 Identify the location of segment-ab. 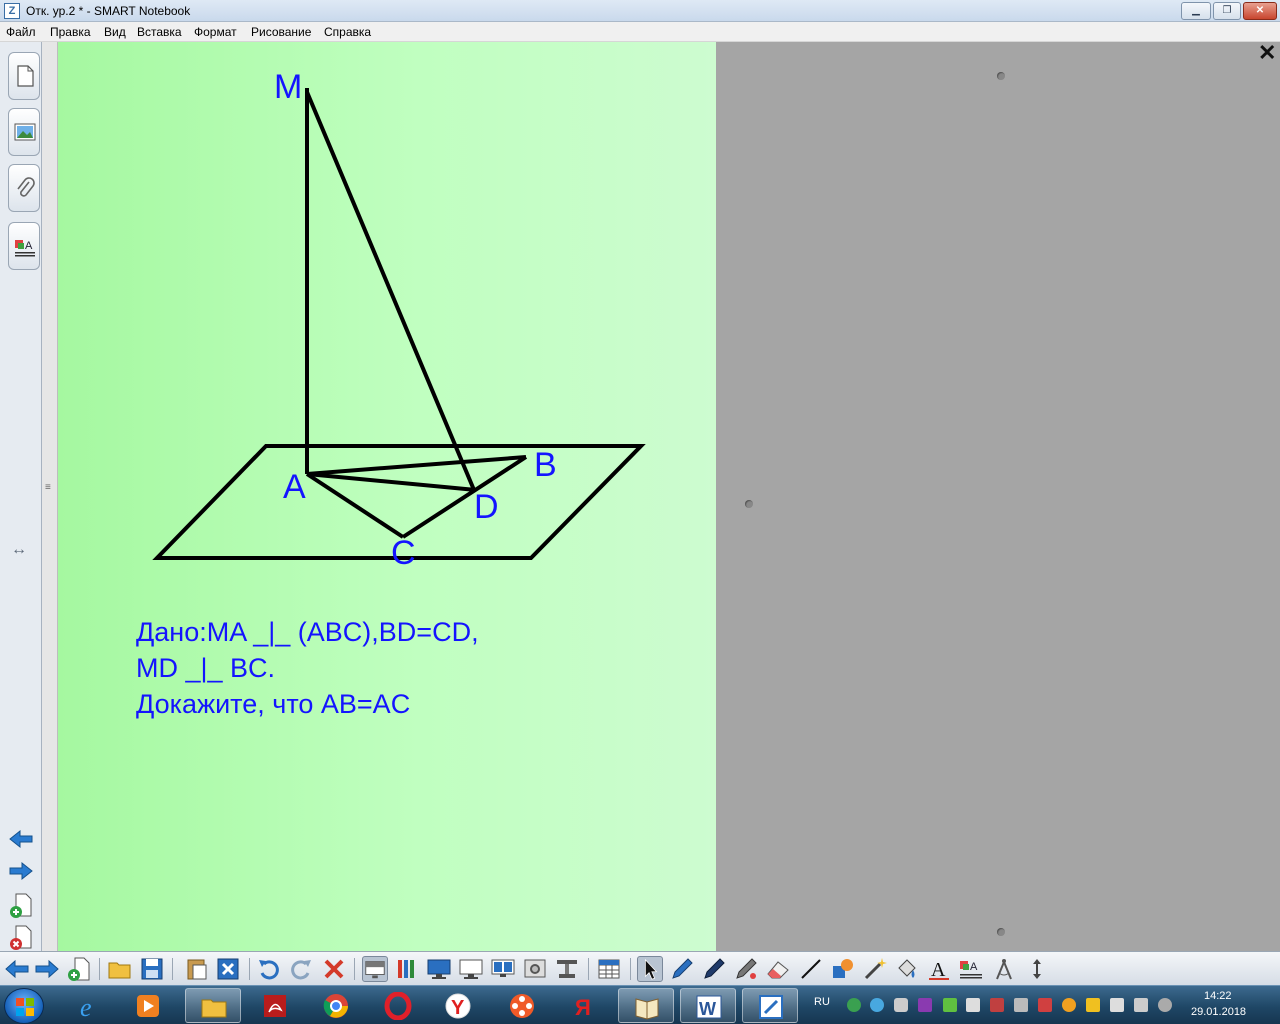
(416, 465).